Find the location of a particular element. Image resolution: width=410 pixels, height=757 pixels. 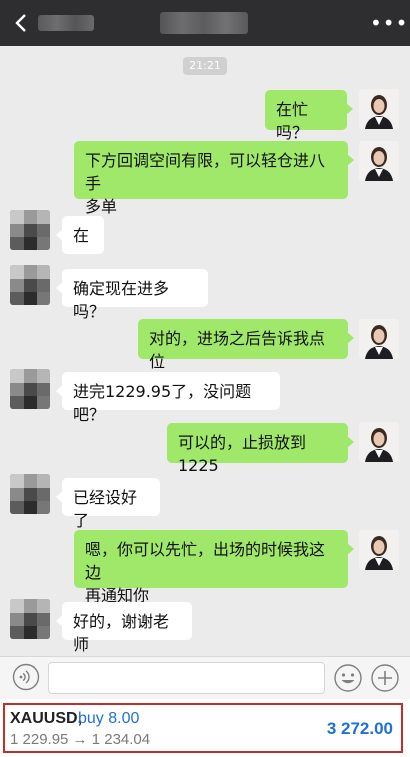

timestamp: 21:21 is located at coordinates (205, 66).